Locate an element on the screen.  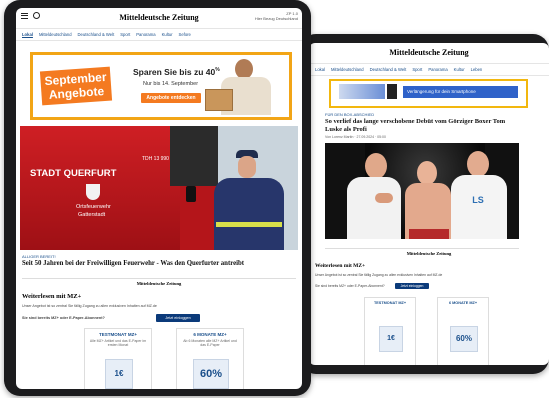
site-header: Mitteldeutsche Zeitung is located at coordinates (429, 53).